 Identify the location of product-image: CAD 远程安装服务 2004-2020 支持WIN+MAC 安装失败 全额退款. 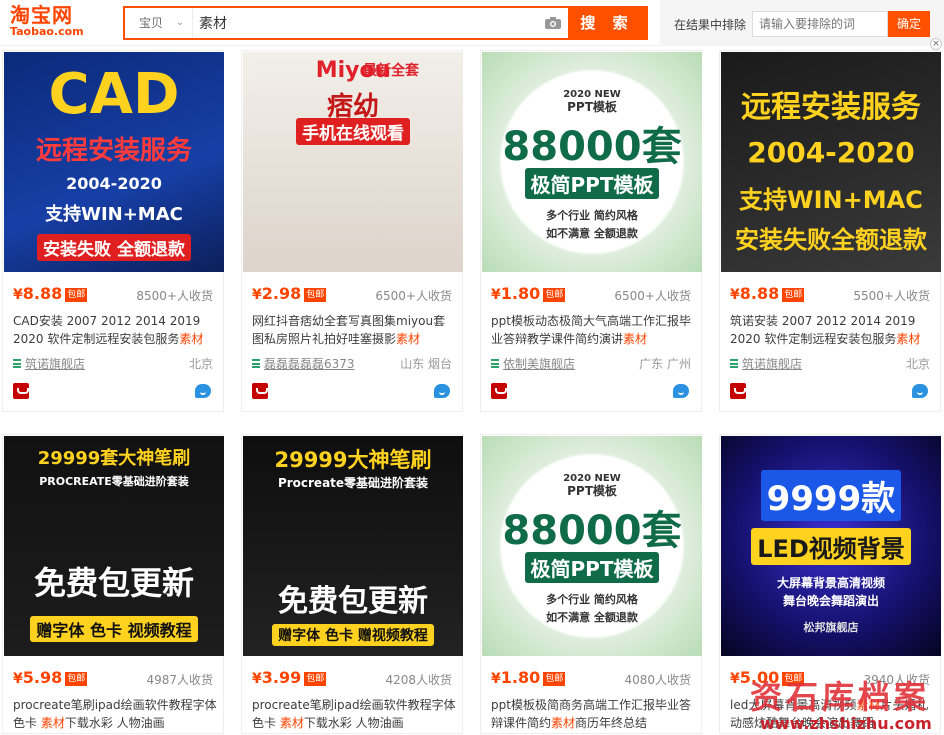
(114, 162).